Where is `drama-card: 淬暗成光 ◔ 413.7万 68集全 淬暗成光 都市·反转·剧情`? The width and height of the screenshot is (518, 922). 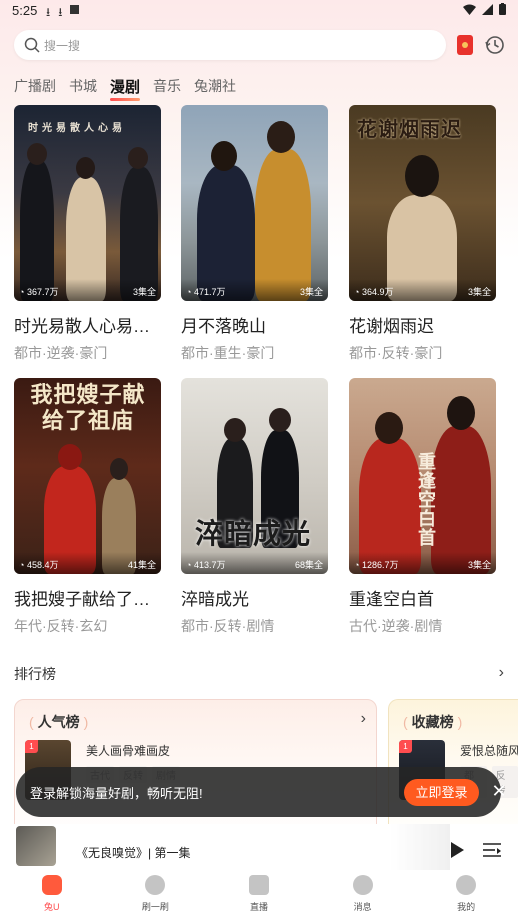 drama-card: 淬暗成光 ◔ 413.7万 68集全 淬暗成光 都市·反转·剧情 is located at coordinates (254, 507).